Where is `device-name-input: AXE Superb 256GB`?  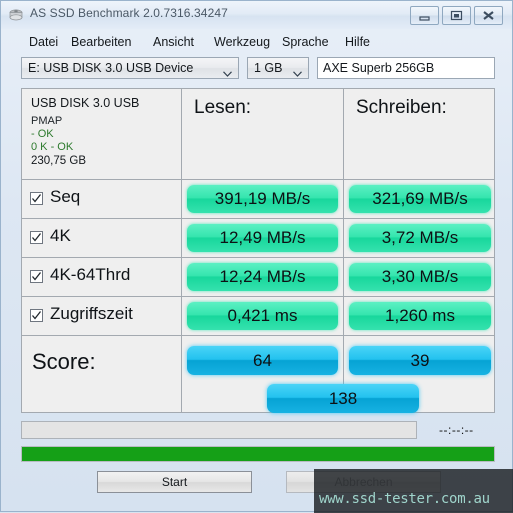
device-name-input: AXE Superb 256GB is located at coordinates (406, 68).